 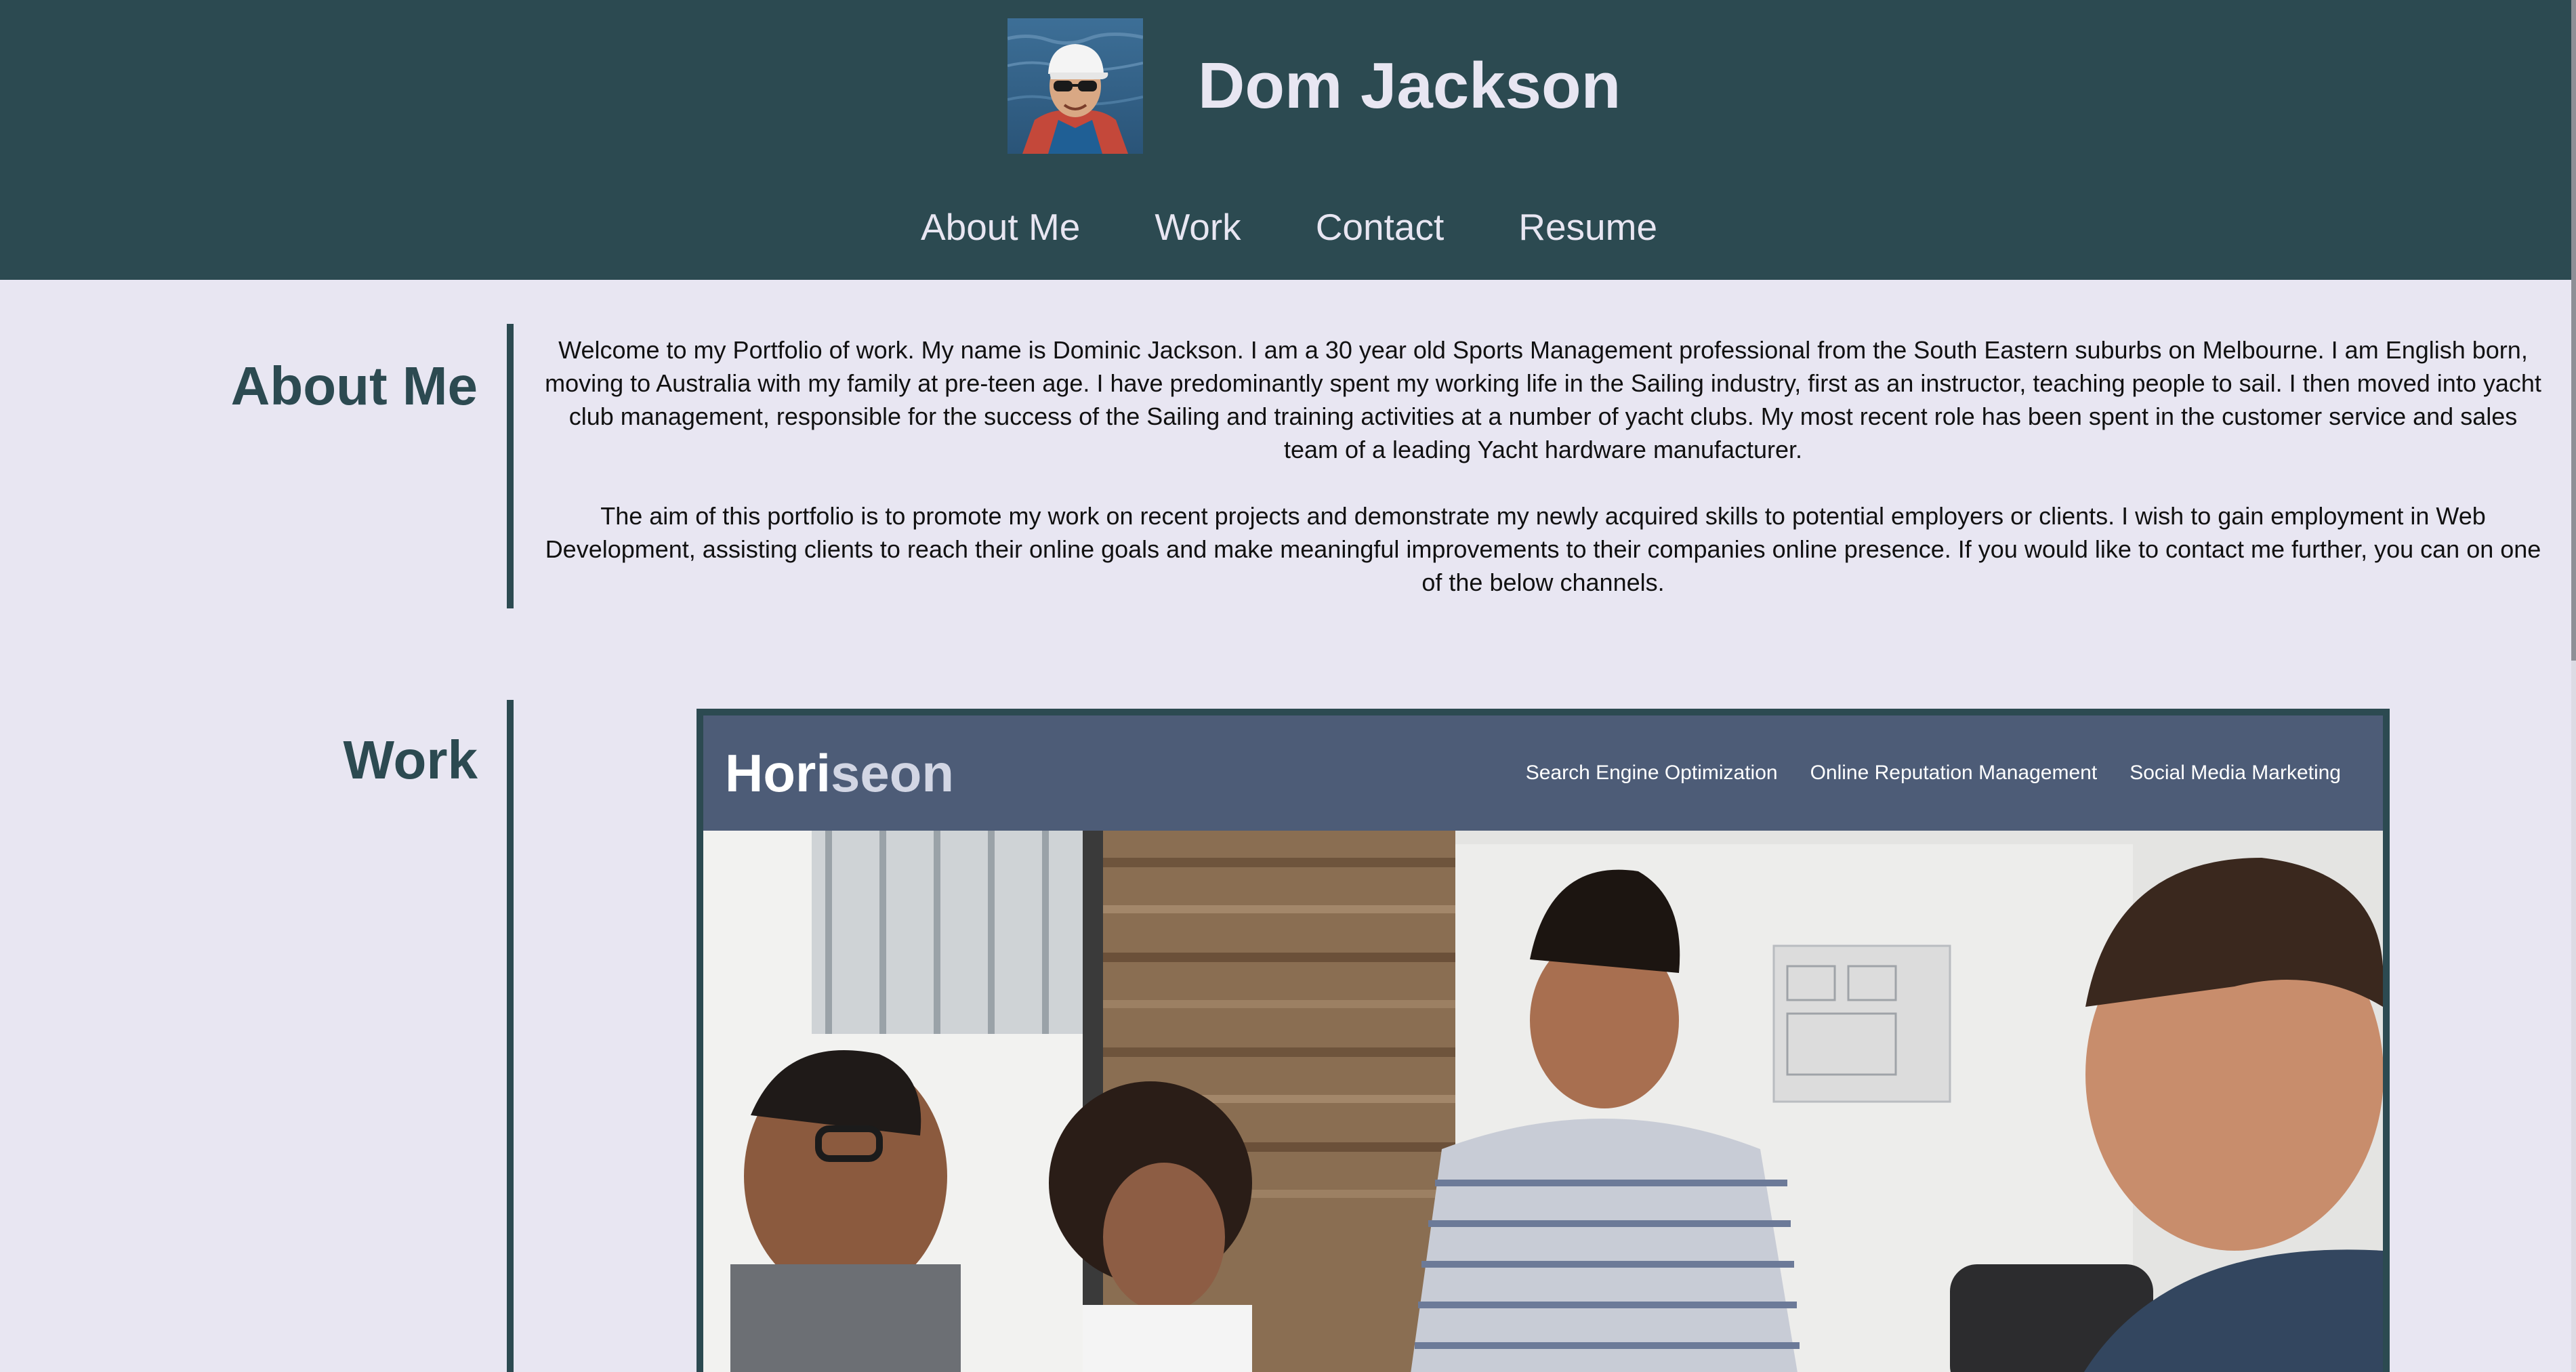 I want to click on nav-work: Work, so click(x=1198, y=226).